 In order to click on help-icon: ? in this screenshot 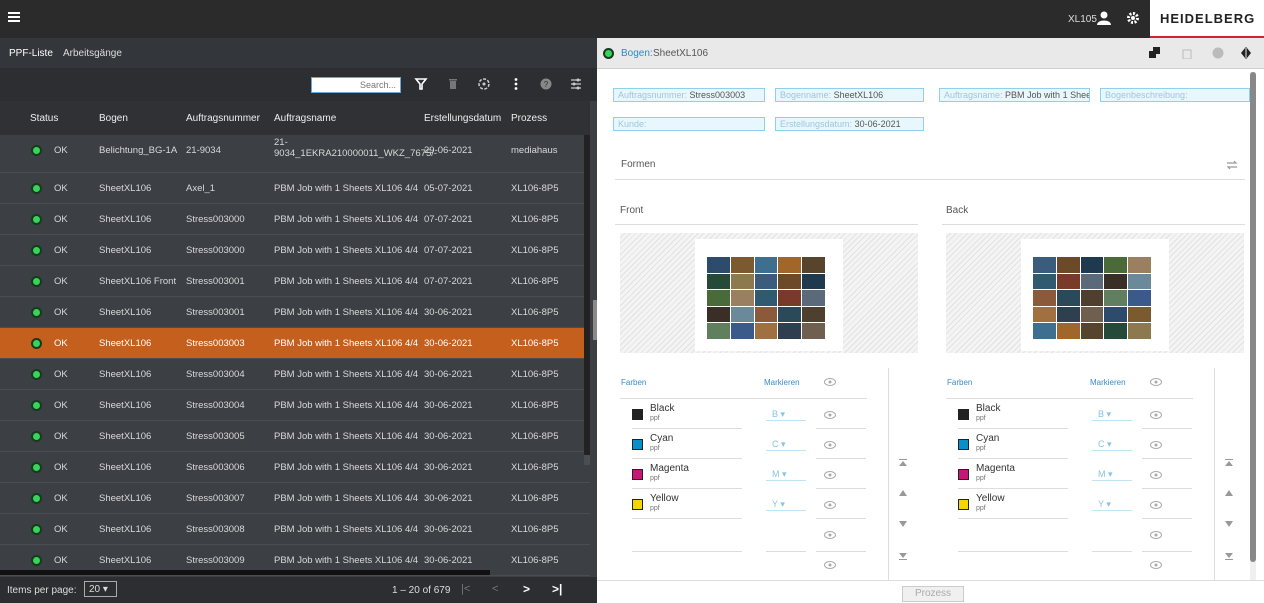, I will do `click(546, 84)`.